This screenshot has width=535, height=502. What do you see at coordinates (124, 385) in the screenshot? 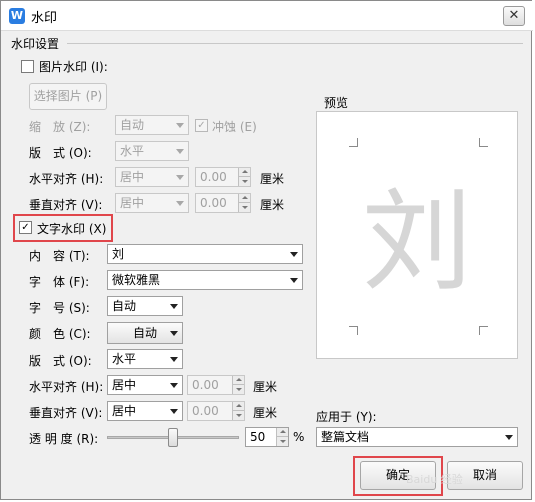
I see `text-halign-value: 居中` at bounding box center [124, 385].